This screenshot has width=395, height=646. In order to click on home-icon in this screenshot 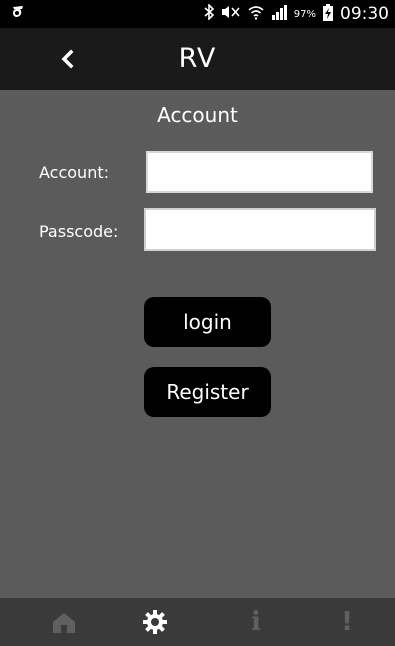, I will do `click(64, 623)`.